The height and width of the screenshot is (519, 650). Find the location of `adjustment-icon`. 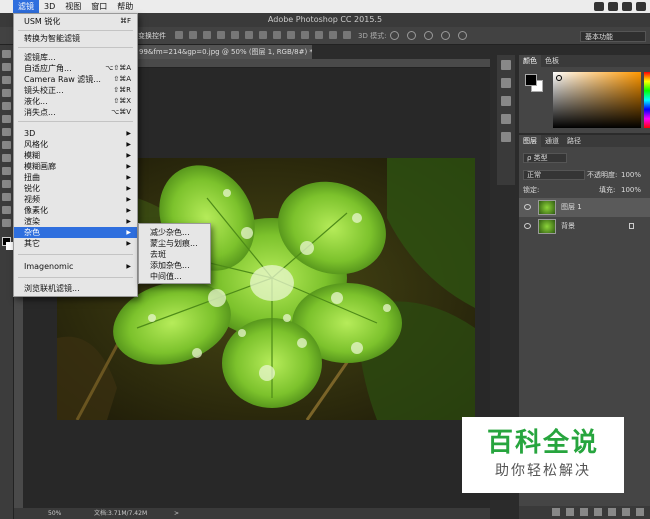

adjustment-icon is located at coordinates (598, 512).